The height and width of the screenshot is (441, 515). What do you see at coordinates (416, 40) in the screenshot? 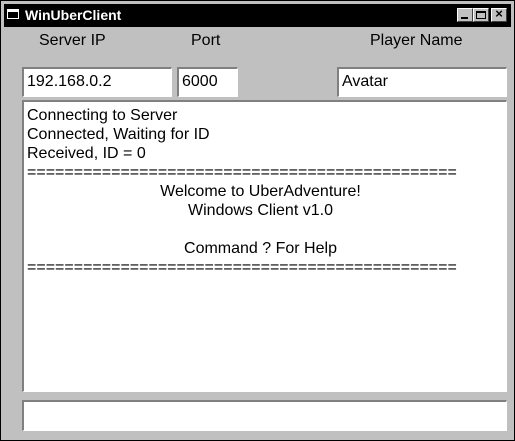
I see `player-name-label: Player Name` at bounding box center [416, 40].